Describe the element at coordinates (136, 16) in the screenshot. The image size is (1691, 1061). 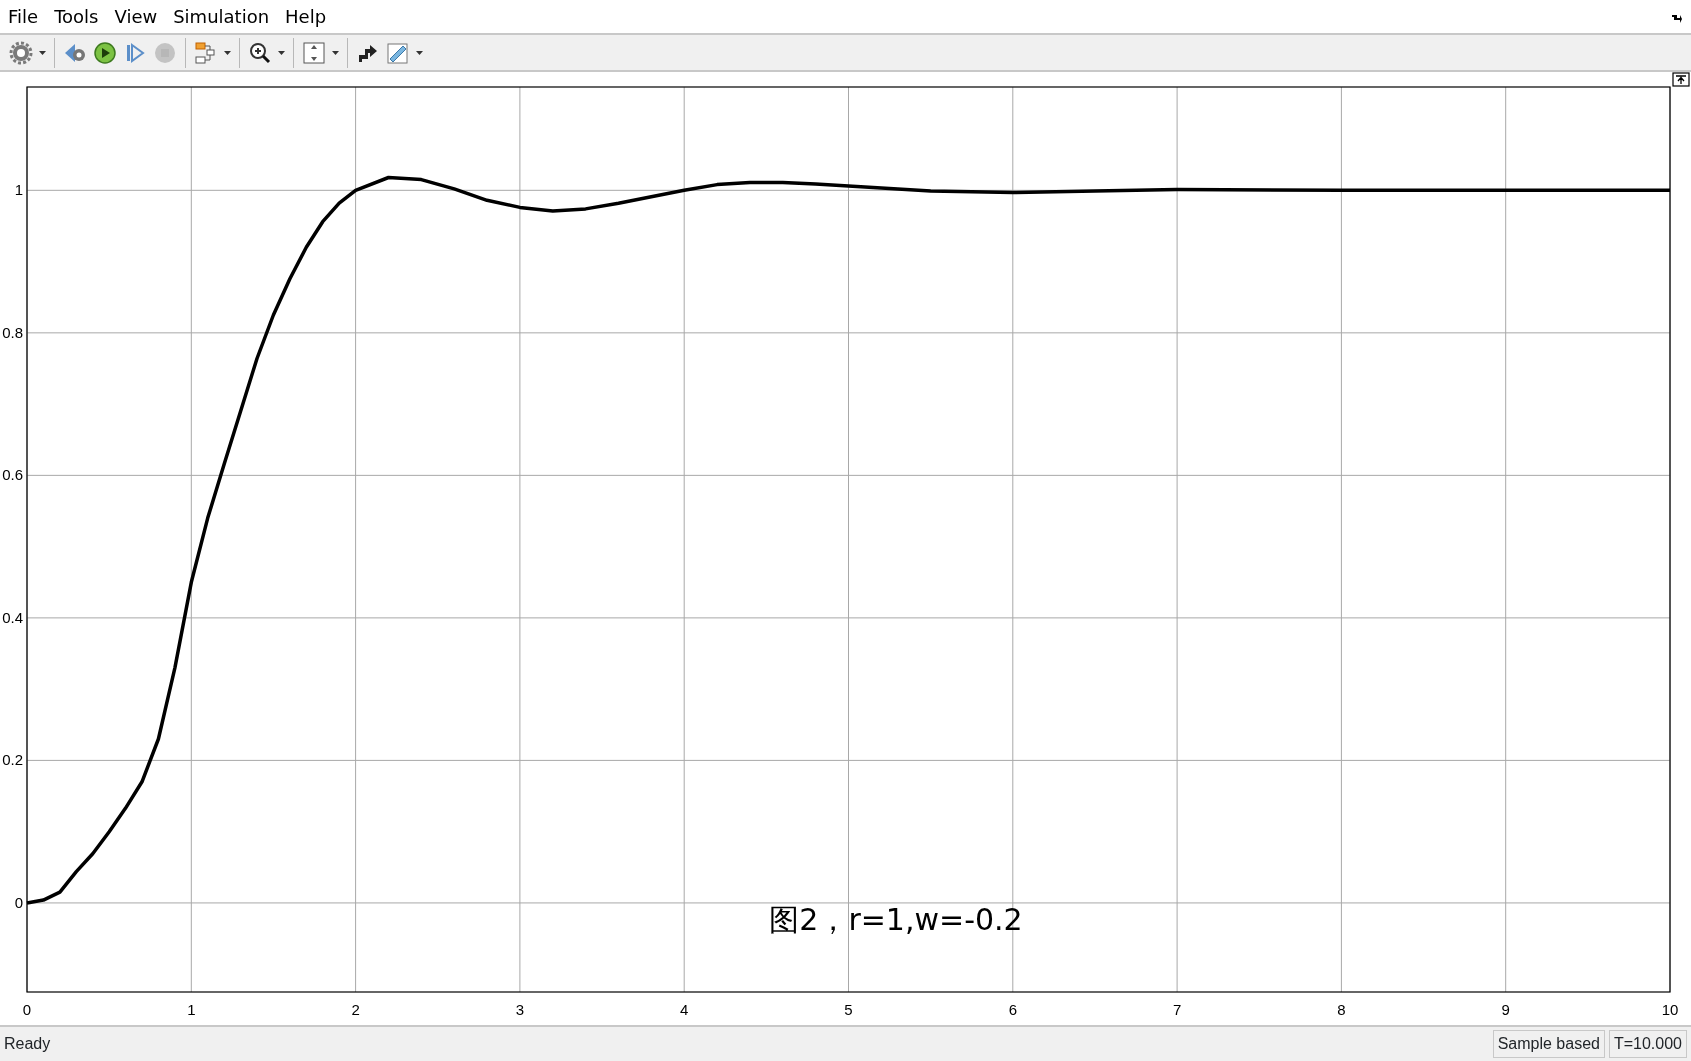
I see `menu-item: View` at that location.